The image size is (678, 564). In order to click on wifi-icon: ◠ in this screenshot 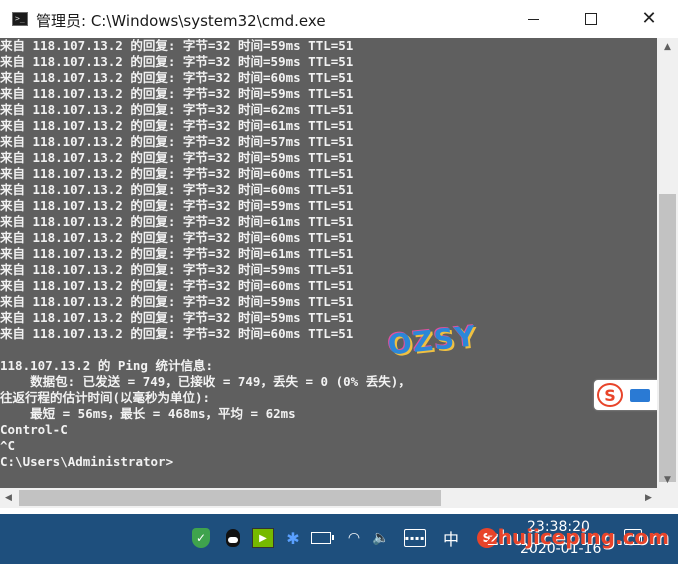, I will do `click(354, 538)`.